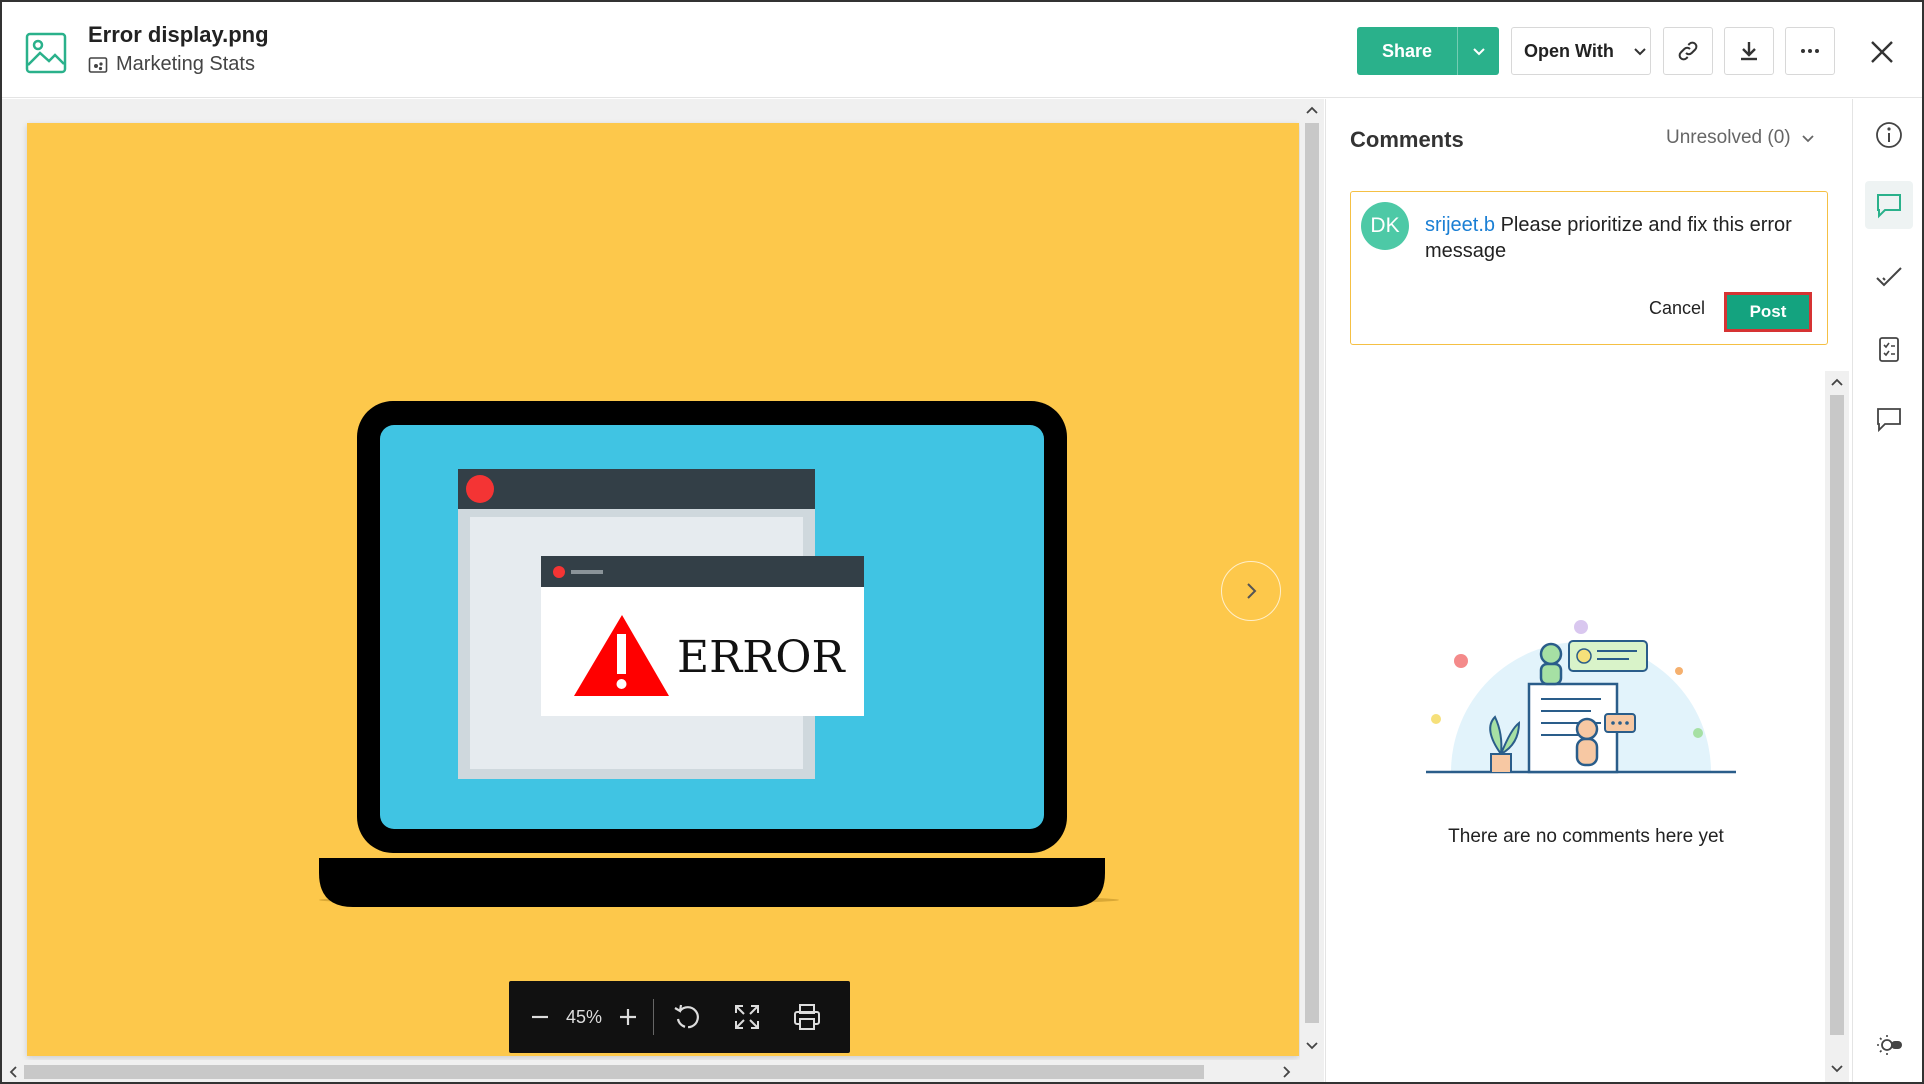 This screenshot has height=1084, width=1924. I want to click on avatar: DK, so click(1385, 226).